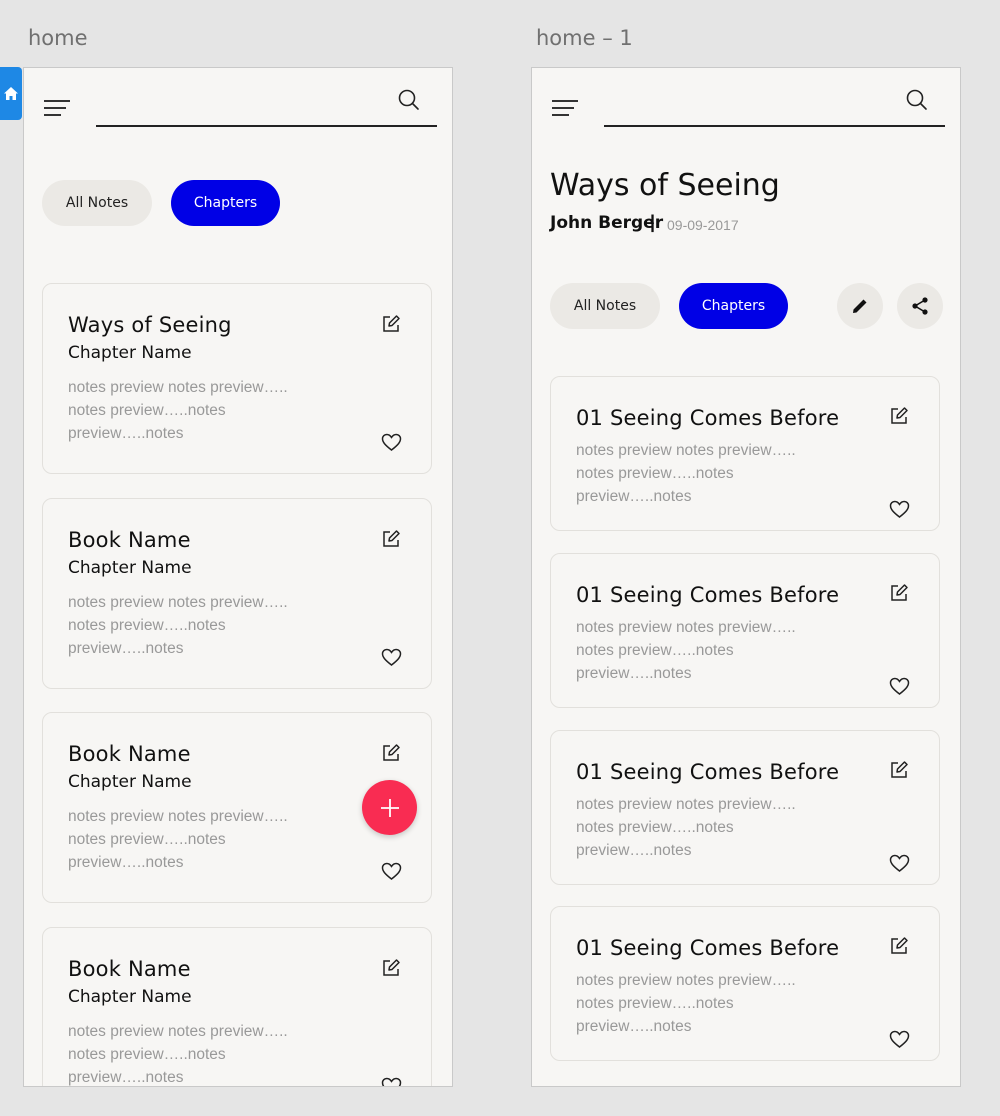 This screenshot has height=1116, width=1000. What do you see at coordinates (703, 225) in the screenshot?
I see `book-date: 09-09-2017` at bounding box center [703, 225].